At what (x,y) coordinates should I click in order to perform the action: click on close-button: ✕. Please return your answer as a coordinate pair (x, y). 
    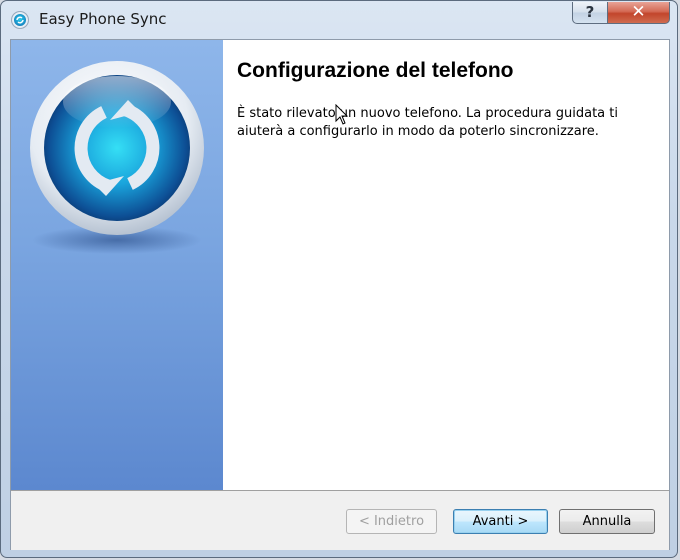
    Looking at the image, I should click on (638, 13).